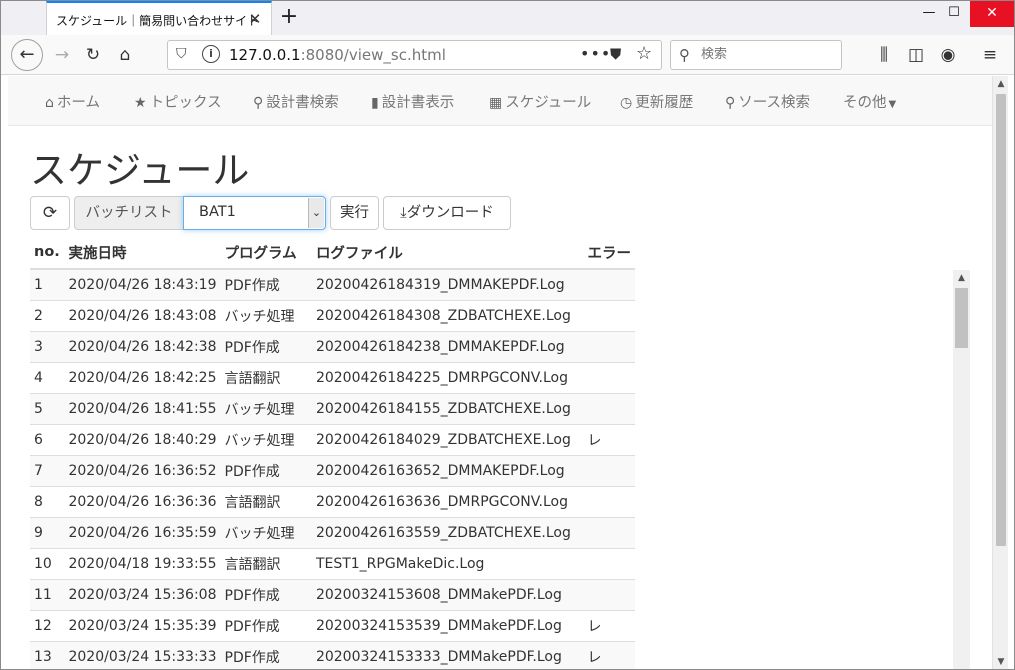 The image size is (1015, 670). What do you see at coordinates (289, 18) in the screenshot?
I see `new-tab-icon: +` at bounding box center [289, 18].